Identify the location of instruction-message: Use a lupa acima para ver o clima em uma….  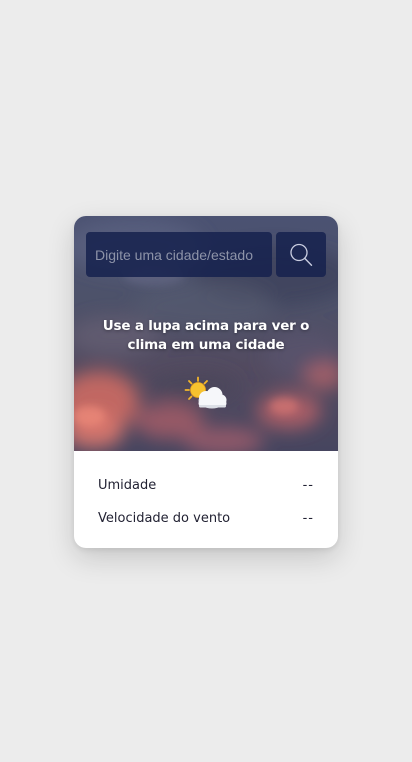
(206, 336).